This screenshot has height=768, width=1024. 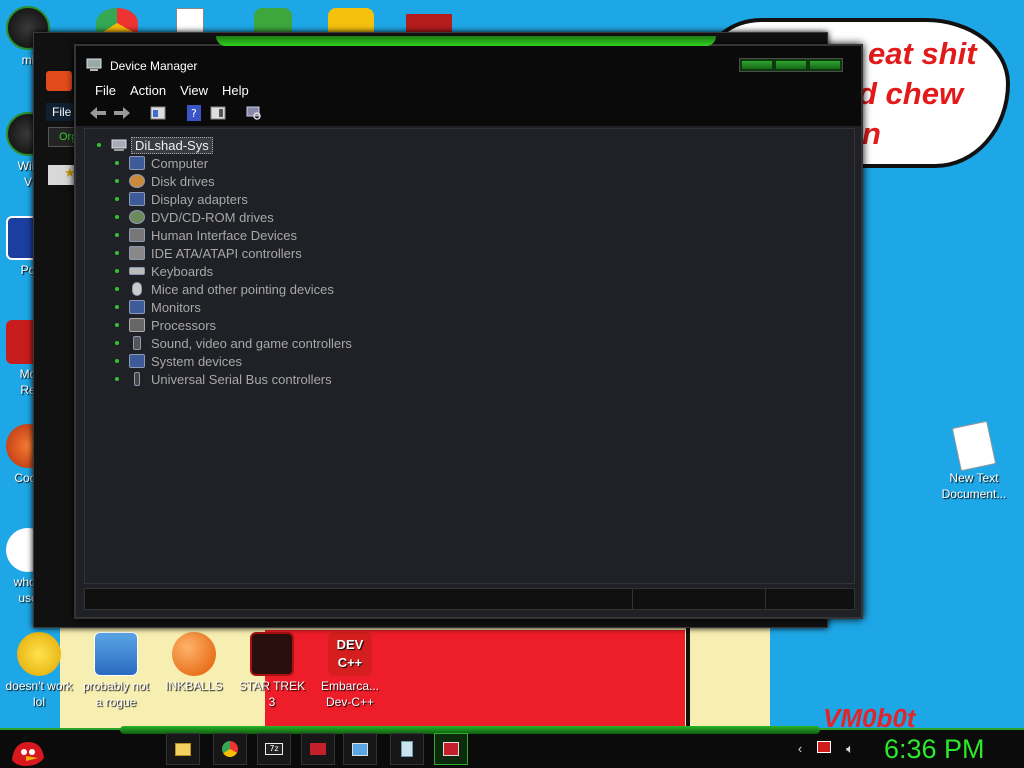 I want to click on app-icon, so click(x=318, y=749).